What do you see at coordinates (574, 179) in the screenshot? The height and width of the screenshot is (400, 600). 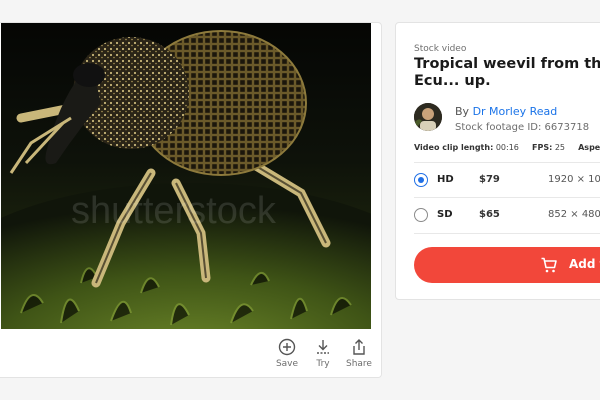 I see `option-resolution: 1920 × 1080` at bounding box center [574, 179].